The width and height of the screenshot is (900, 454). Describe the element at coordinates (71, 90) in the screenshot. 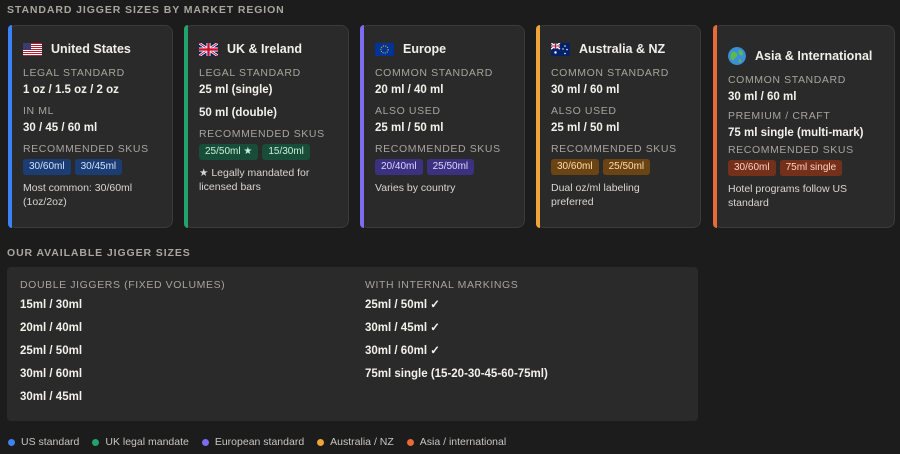

I see `value-legal-standard: 1 oz / 1.5 oz / 2 oz` at that location.